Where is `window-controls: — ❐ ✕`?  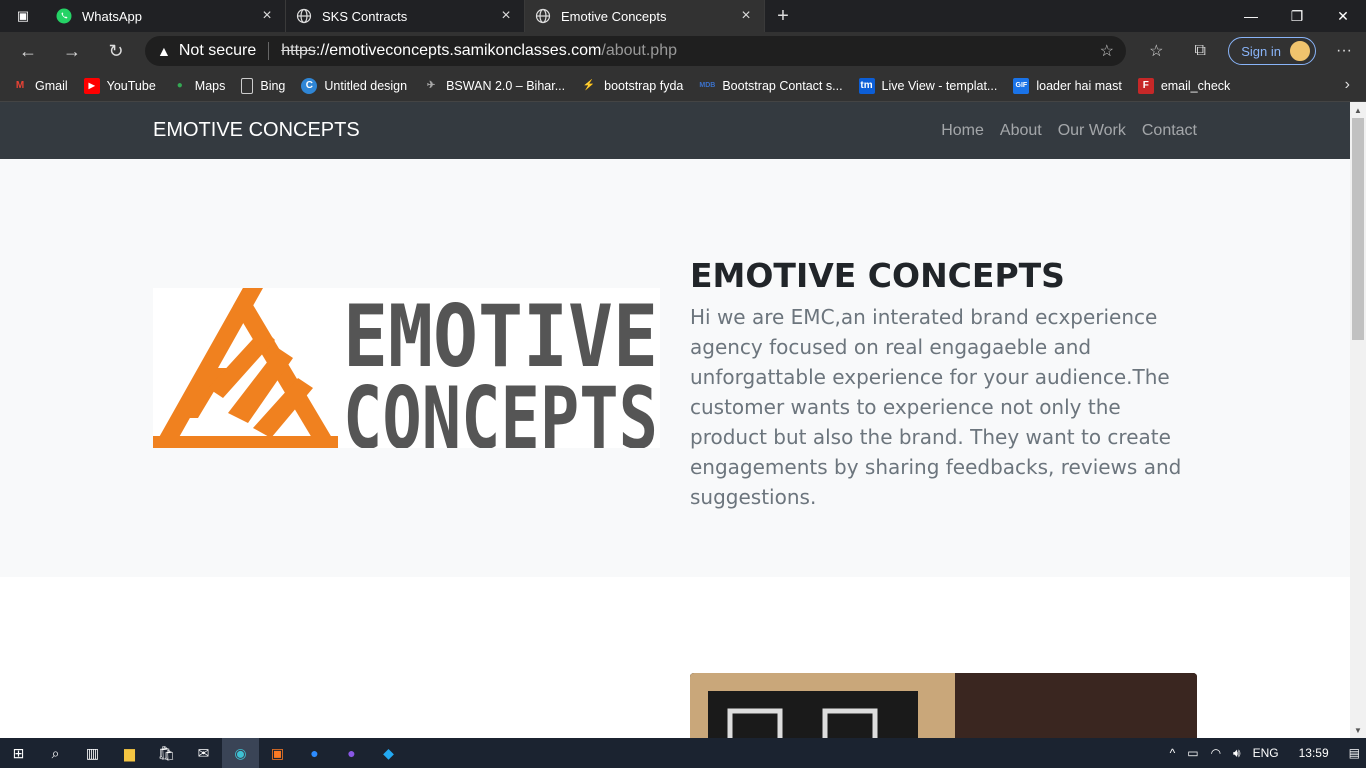 window-controls: — ❐ ✕ is located at coordinates (1297, 16).